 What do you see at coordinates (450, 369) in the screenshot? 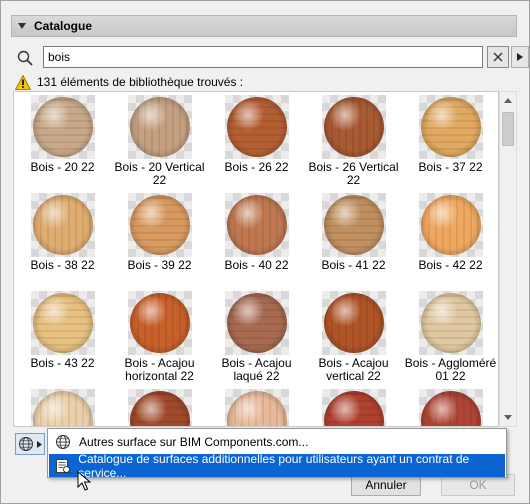
I see `surface-item-label: Bois - Aggloméré 01 22` at bounding box center [450, 369].